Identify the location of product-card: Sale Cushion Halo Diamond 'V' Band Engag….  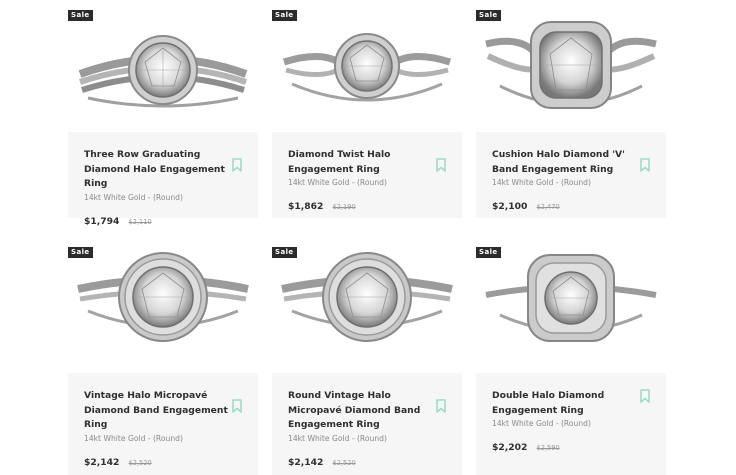
(571, 111).